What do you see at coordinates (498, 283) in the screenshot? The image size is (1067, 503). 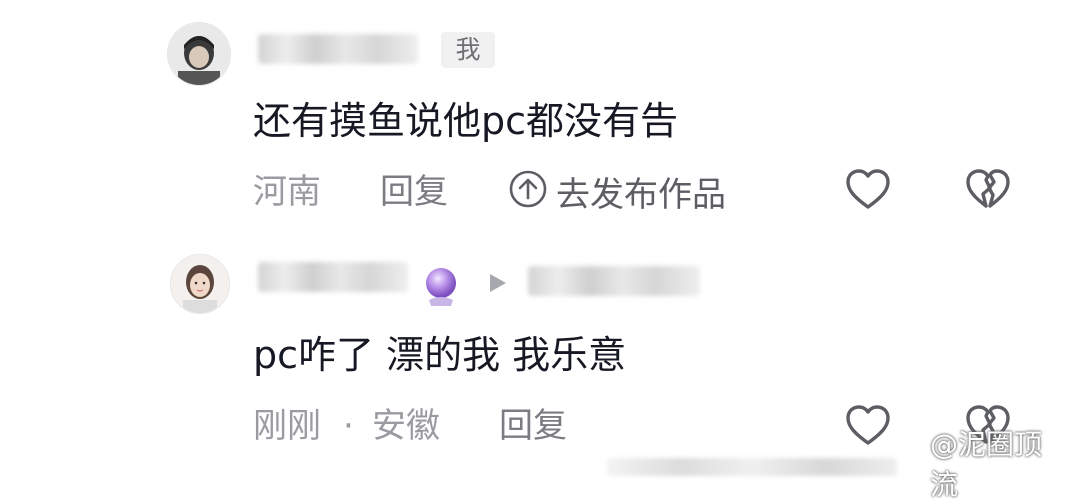 I see `reply-arrow-icon` at bounding box center [498, 283].